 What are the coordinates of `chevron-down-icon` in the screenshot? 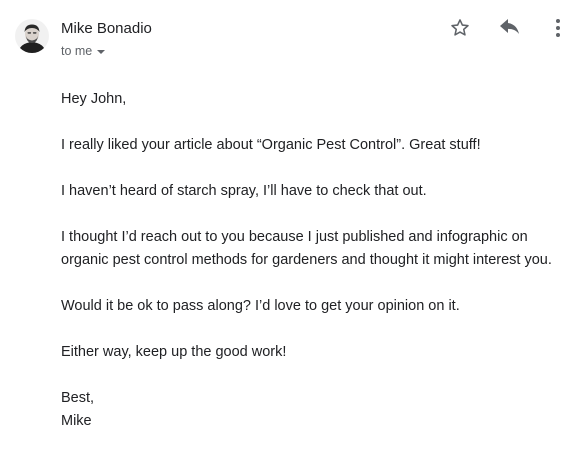 It's located at (101, 51).